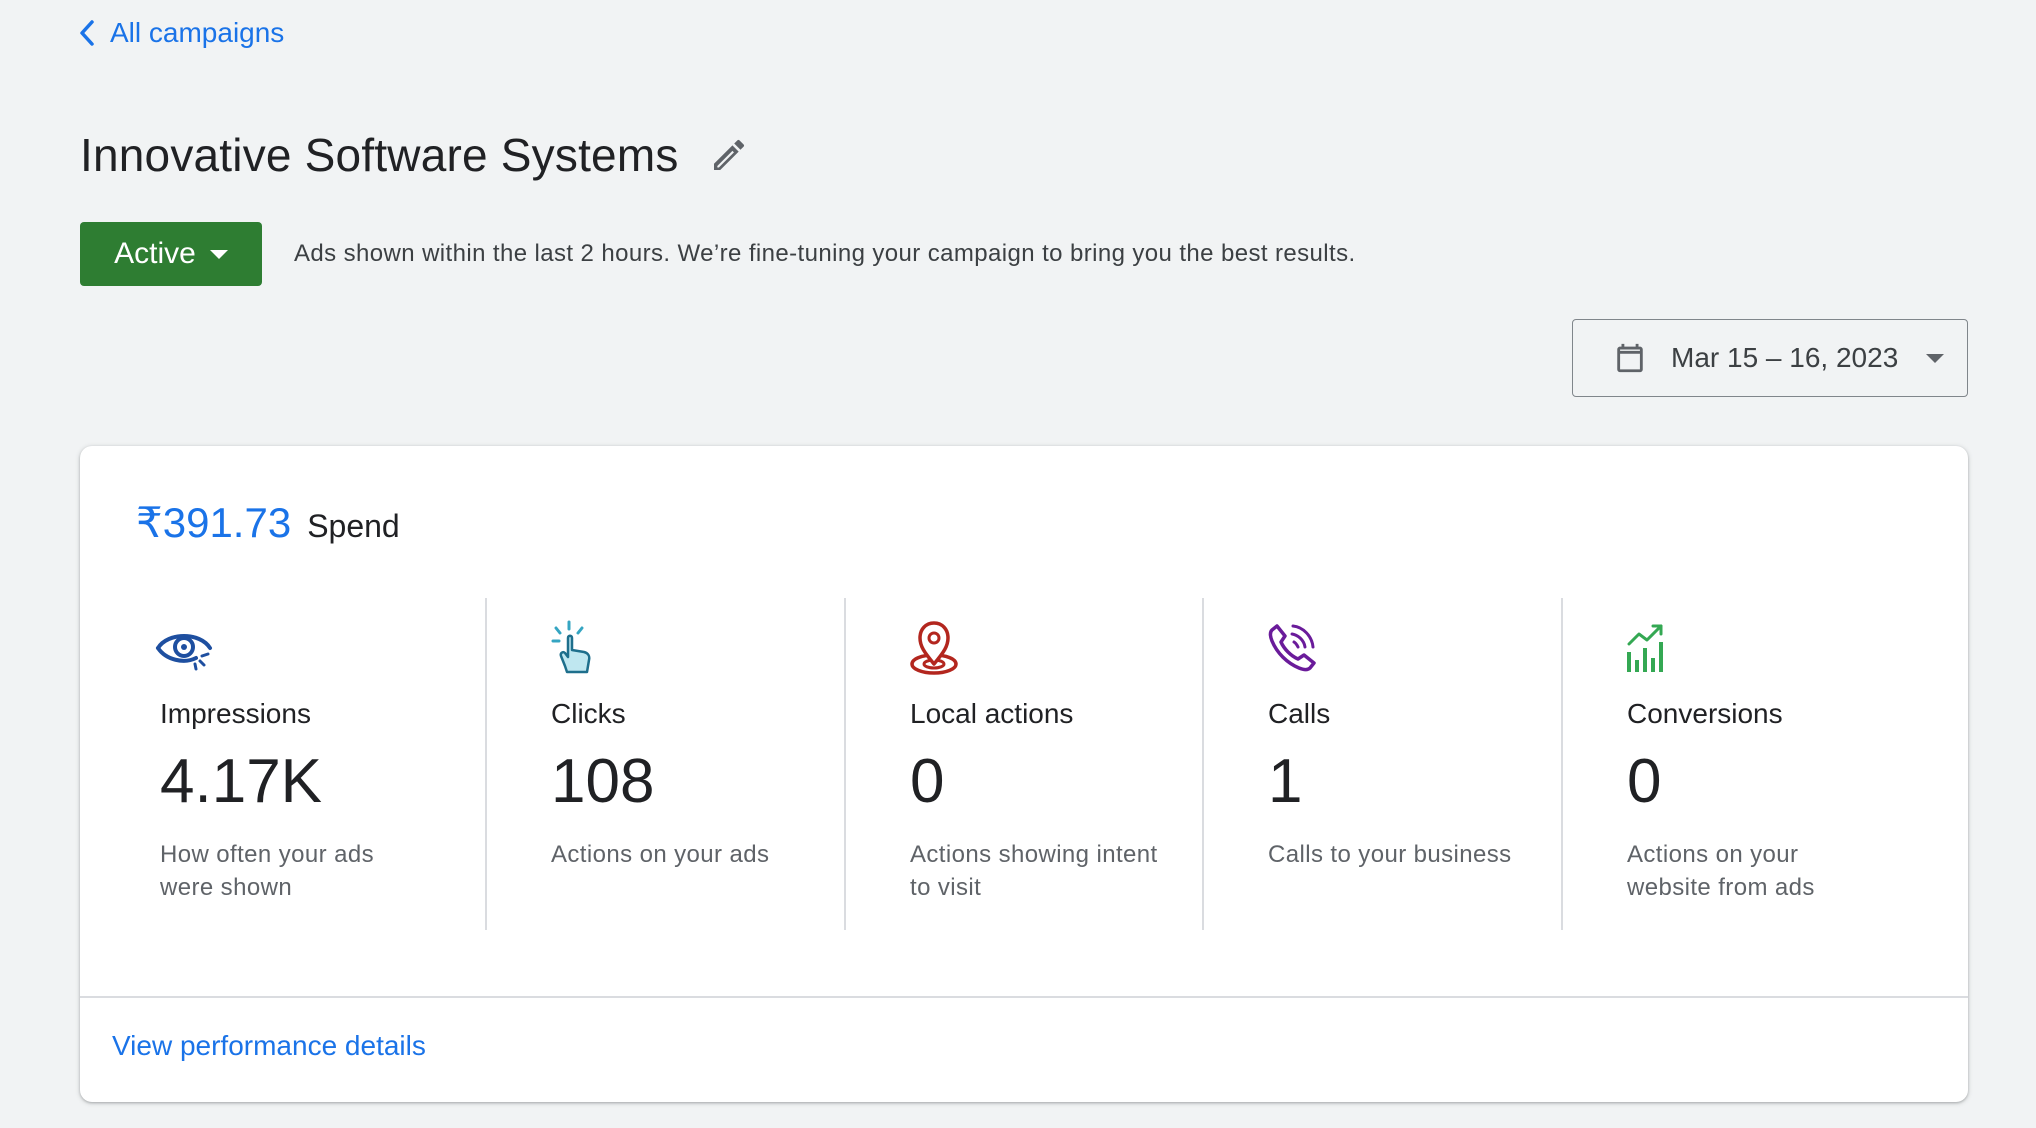 The width and height of the screenshot is (2036, 1128). I want to click on metric-label: Conversions, so click(1705, 713).